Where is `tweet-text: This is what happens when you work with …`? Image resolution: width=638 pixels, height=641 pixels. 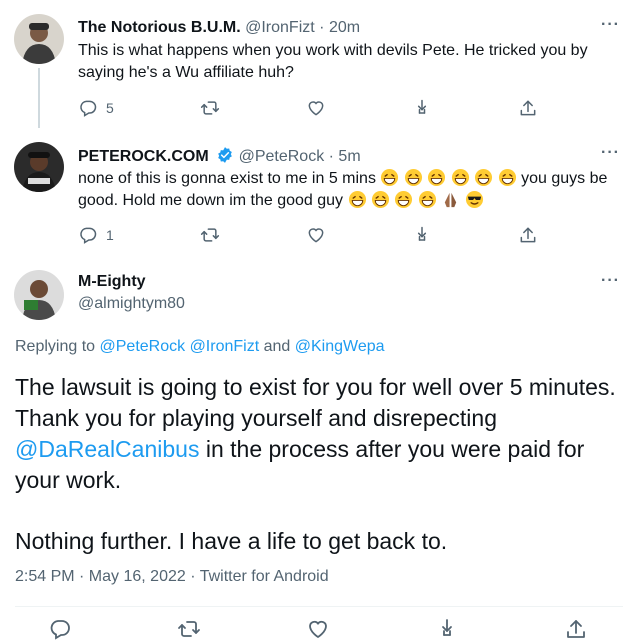
tweet-text: This is what happens when you work with … is located at coordinates (333, 61).